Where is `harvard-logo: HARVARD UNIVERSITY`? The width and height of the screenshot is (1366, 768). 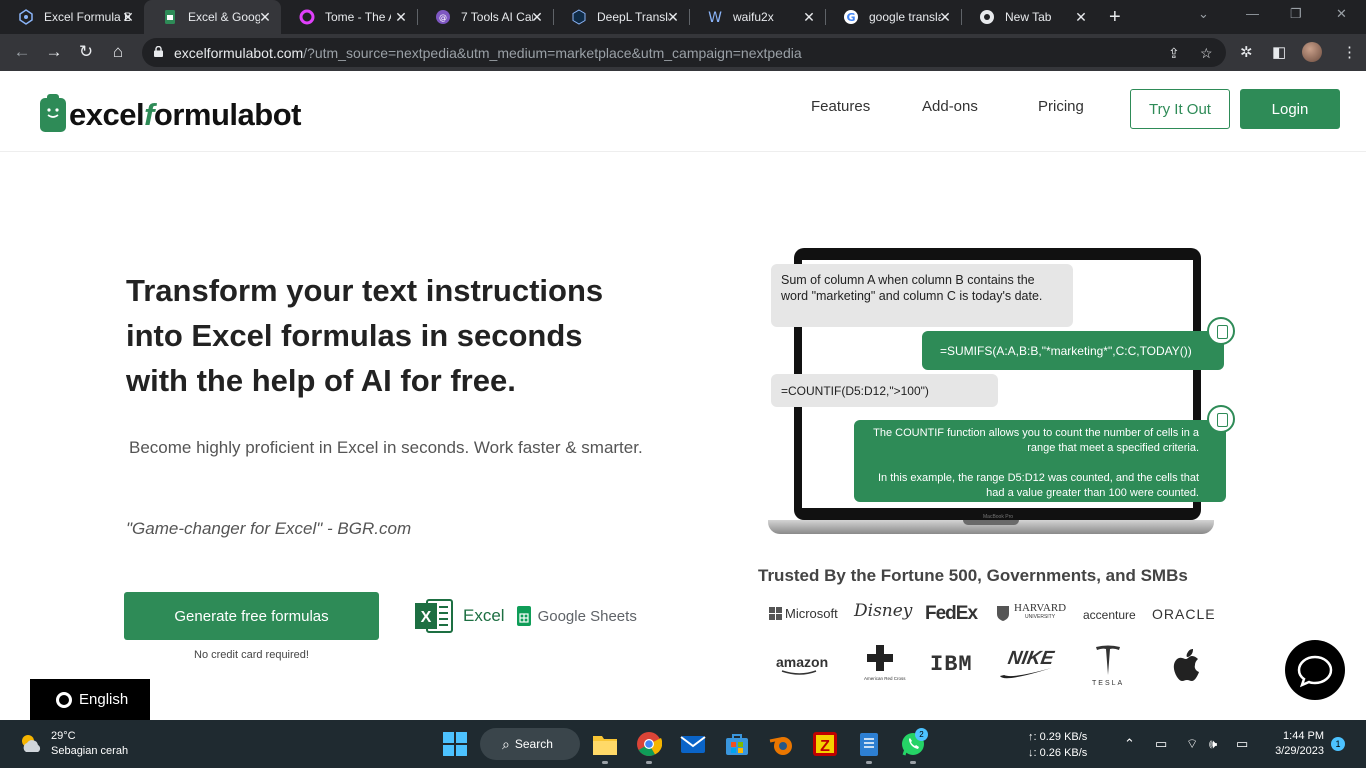 harvard-logo: HARVARD UNIVERSITY is located at coordinates (1031, 612).